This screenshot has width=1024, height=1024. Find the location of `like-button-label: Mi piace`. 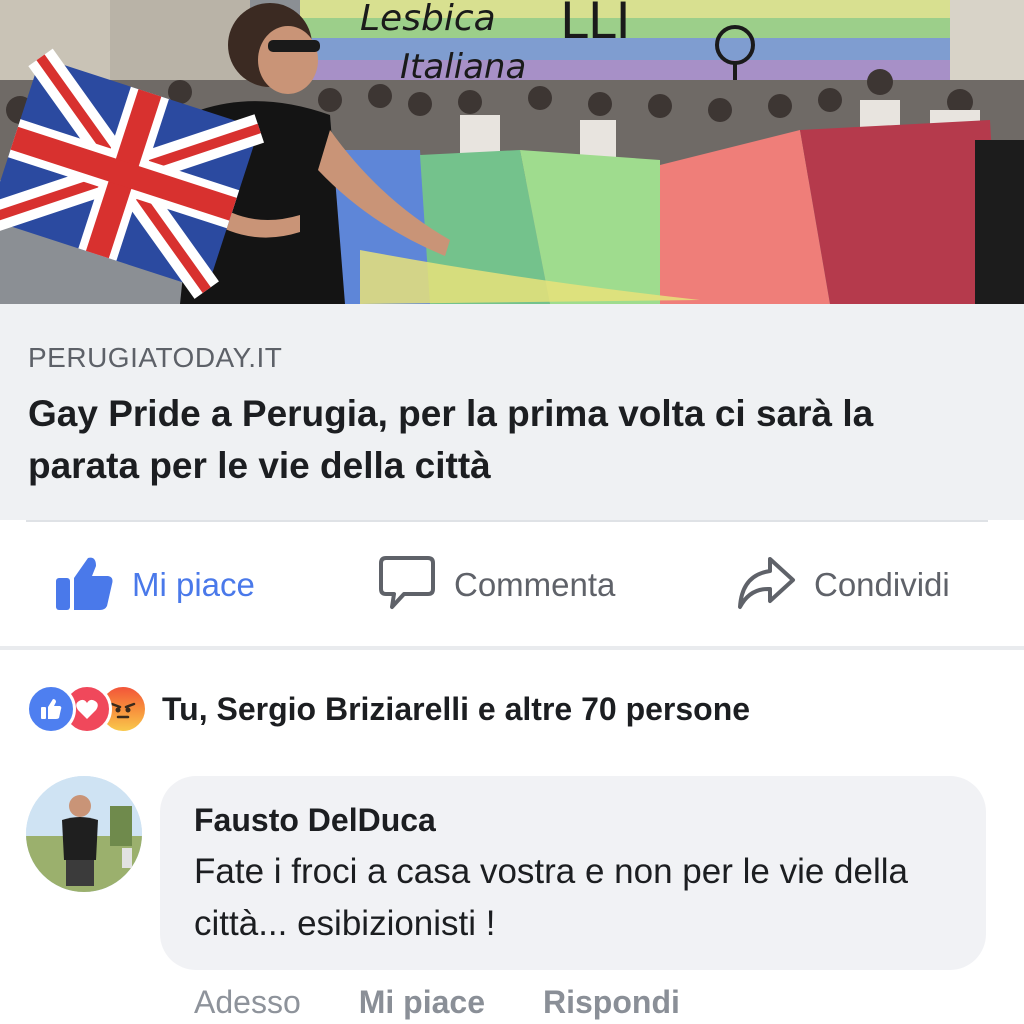

like-button-label: Mi piace is located at coordinates (193, 584).